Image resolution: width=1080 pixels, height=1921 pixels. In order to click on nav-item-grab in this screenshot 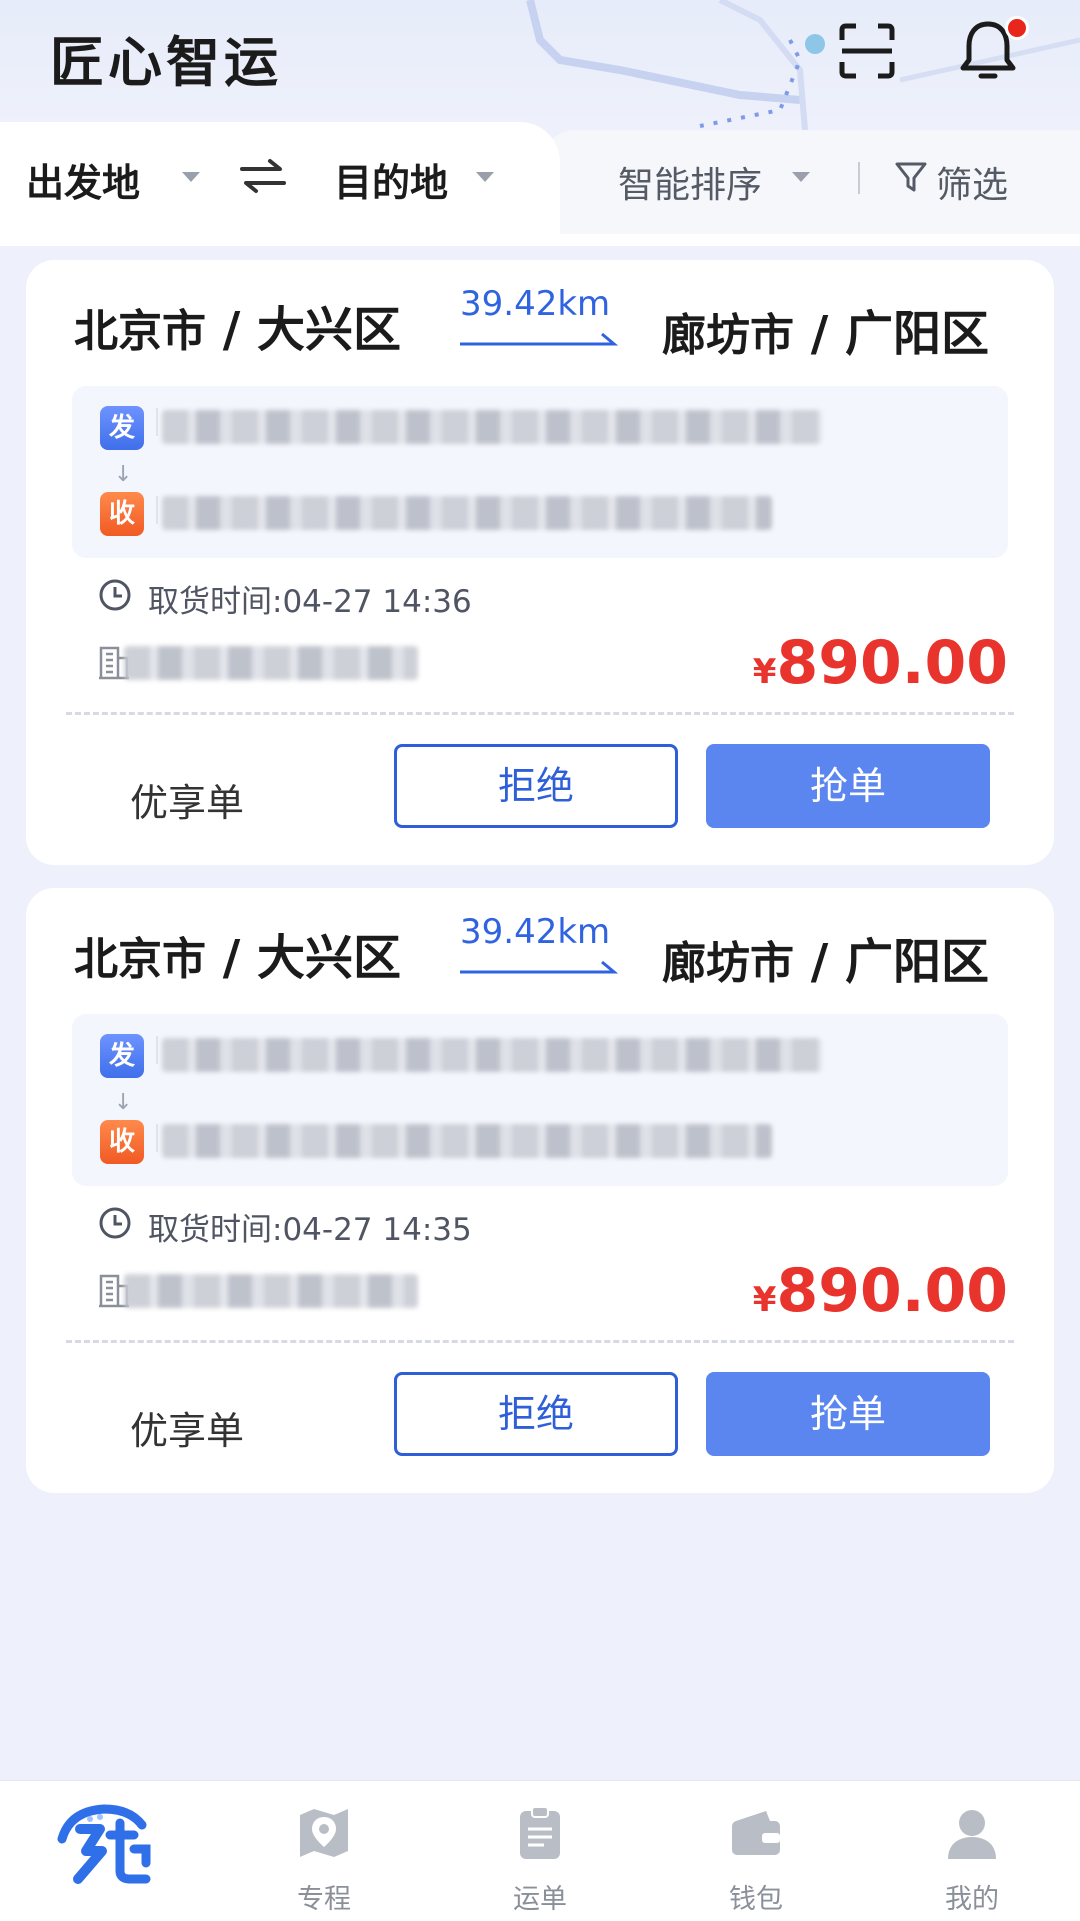, I will do `click(108, 1851)`.